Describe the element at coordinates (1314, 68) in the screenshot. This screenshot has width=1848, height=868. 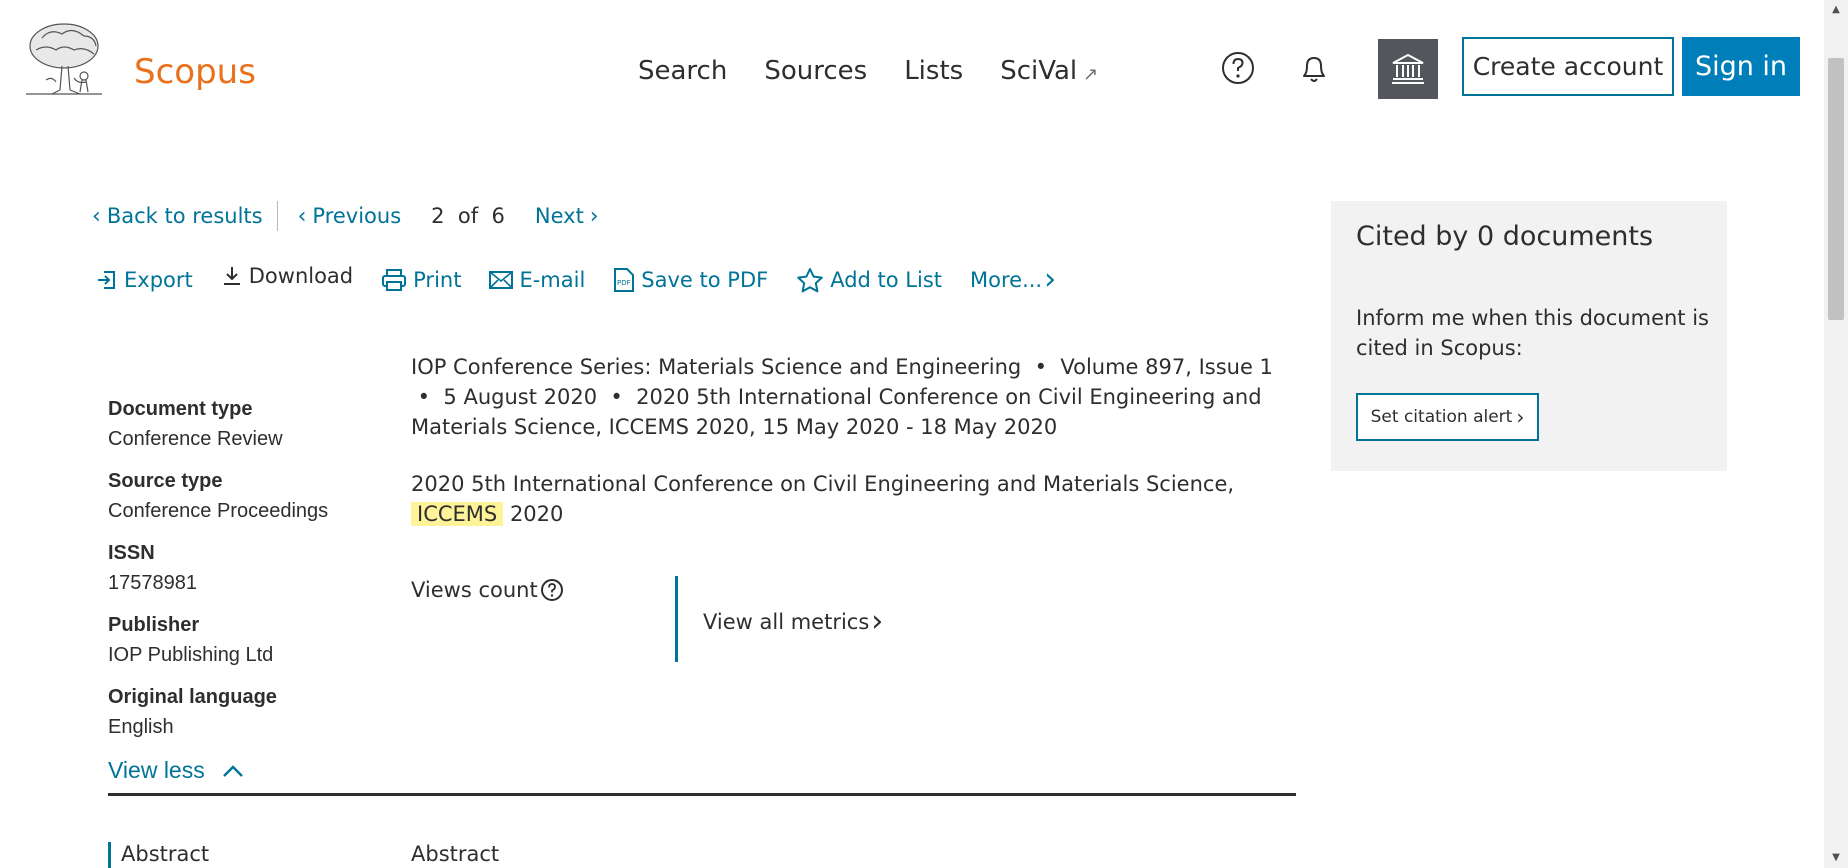
I see `bell-icon` at that location.